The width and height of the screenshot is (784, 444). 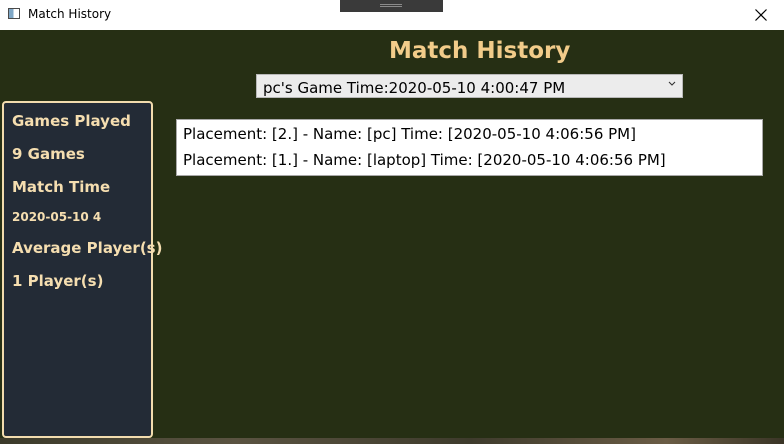 What do you see at coordinates (392, 441) in the screenshot?
I see `background-strip` at bounding box center [392, 441].